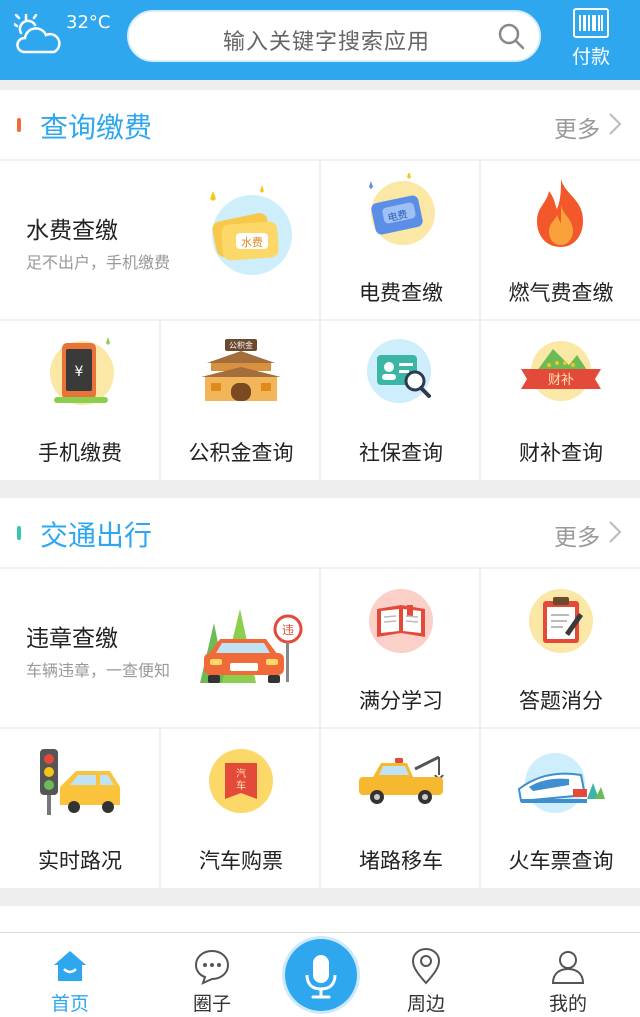  What do you see at coordinates (561, 371) in the screenshot?
I see `subsidy-icon: 财补` at bounding box center [561, 371].